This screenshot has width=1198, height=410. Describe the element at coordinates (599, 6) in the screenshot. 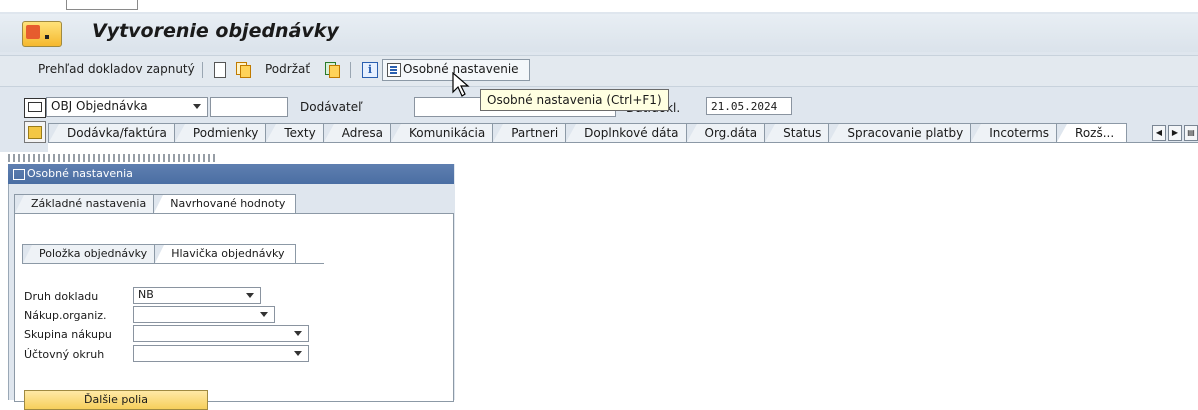

I see `top-strip` at that location.